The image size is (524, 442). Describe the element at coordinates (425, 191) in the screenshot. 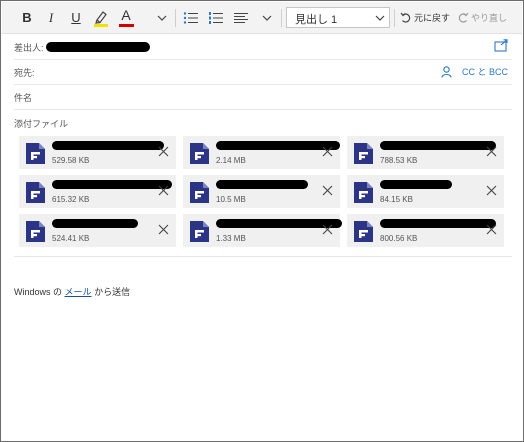

I see `attachment-tile: 84.15 KB` at that location.